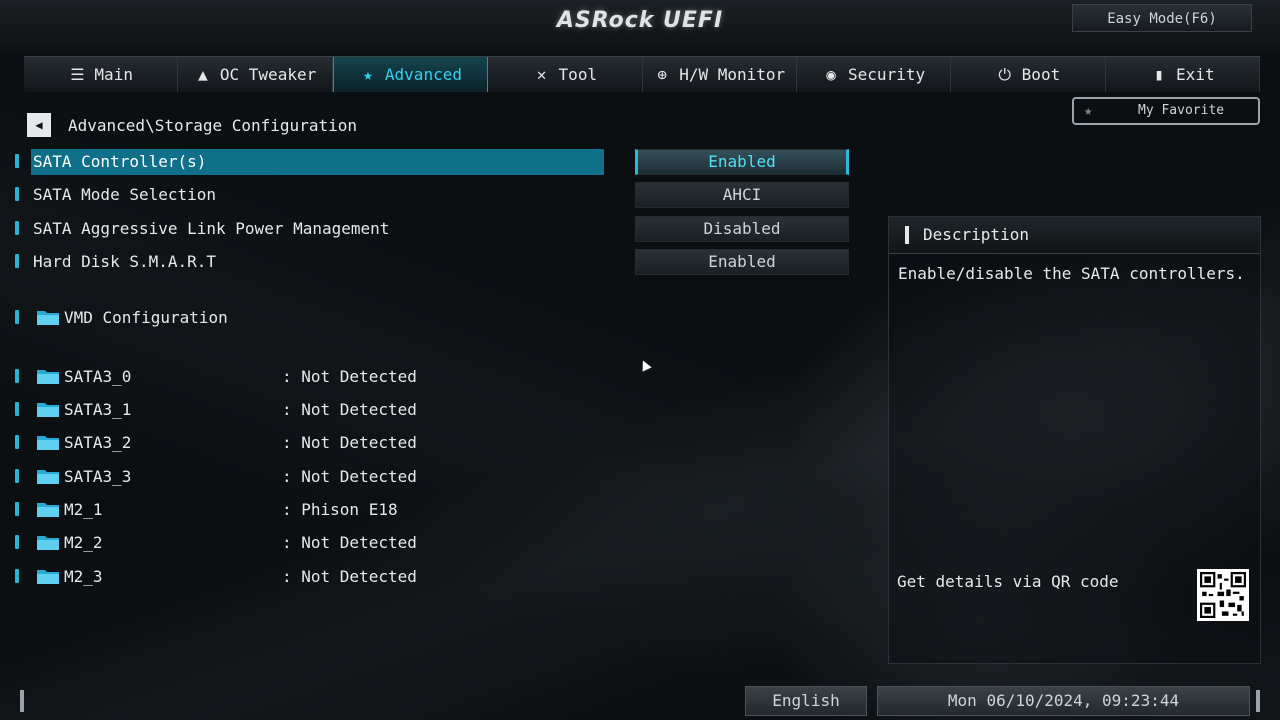  Describe the element at coordinates (430, 318) in the screenshot. I see `submenu-vmd-configuration: VMD Configuration` at that location.